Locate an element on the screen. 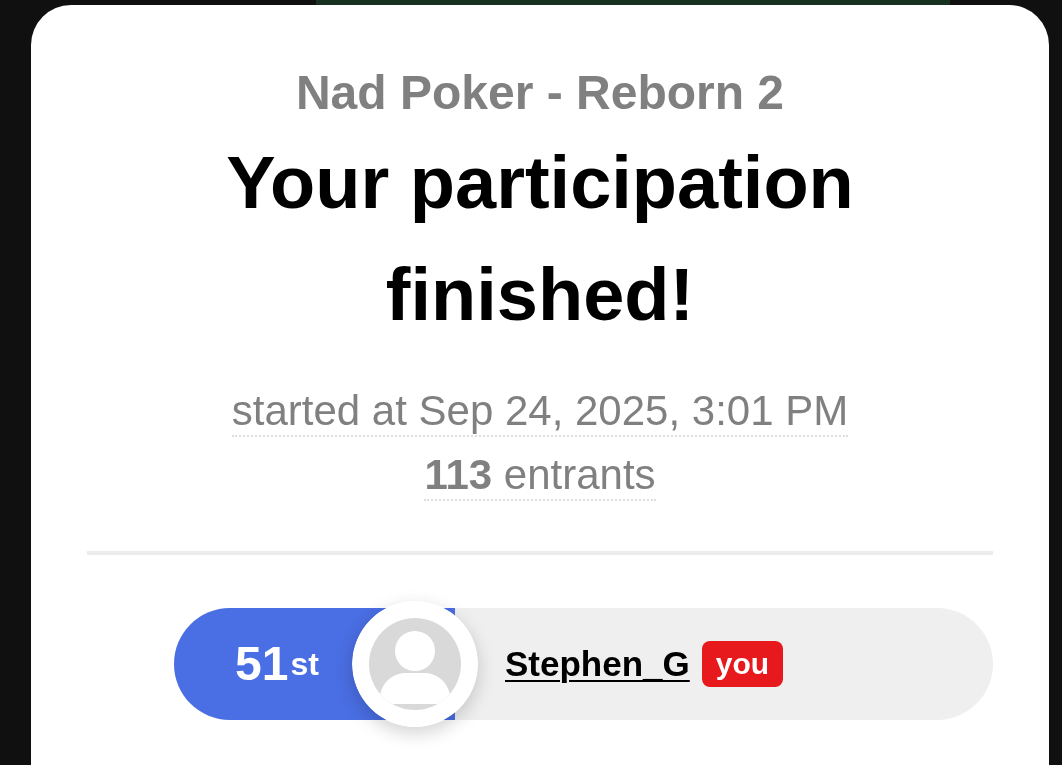  avatar-icon is located at coordinates (415, 664).